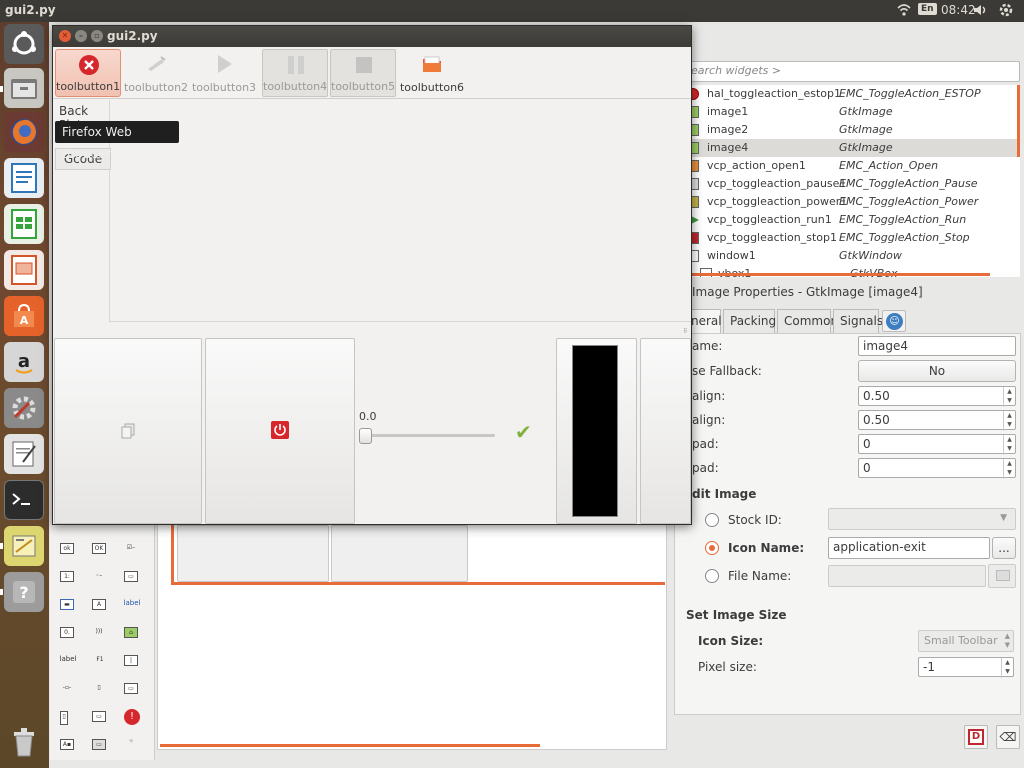 The width and height of the screenshot is (1024, 768). Describe the element at coordinates (24, 270) in the screenshot. I see `libreoffice-impress-icon` at that location.